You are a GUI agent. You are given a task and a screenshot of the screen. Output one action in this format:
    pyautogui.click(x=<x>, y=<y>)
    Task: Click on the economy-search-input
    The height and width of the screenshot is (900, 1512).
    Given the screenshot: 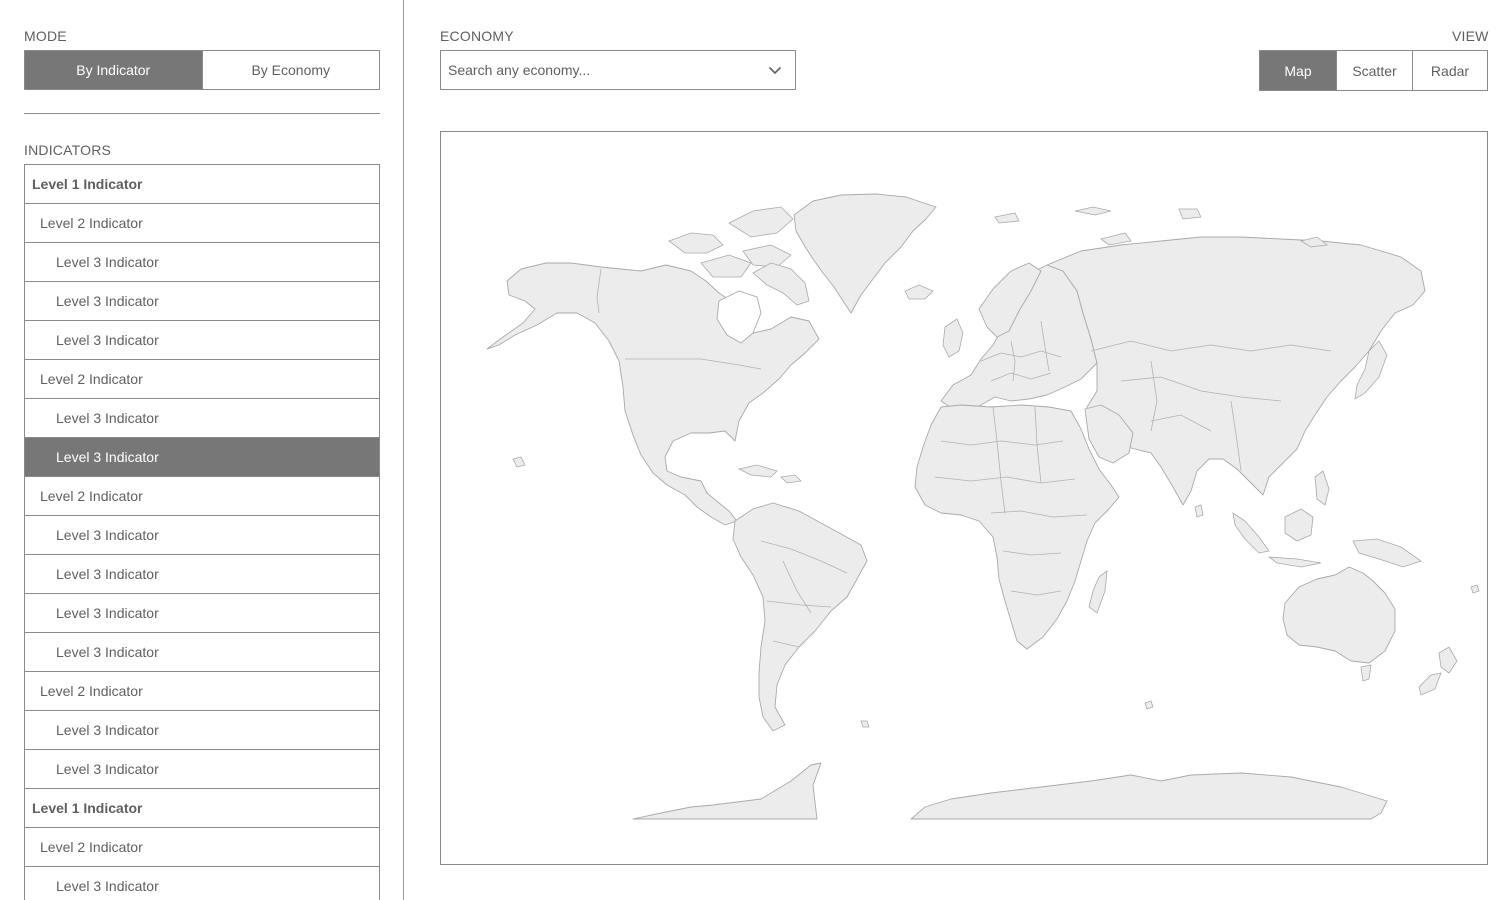 What is the action you would take?
    pyautogui.click(x=598, y=70)
    